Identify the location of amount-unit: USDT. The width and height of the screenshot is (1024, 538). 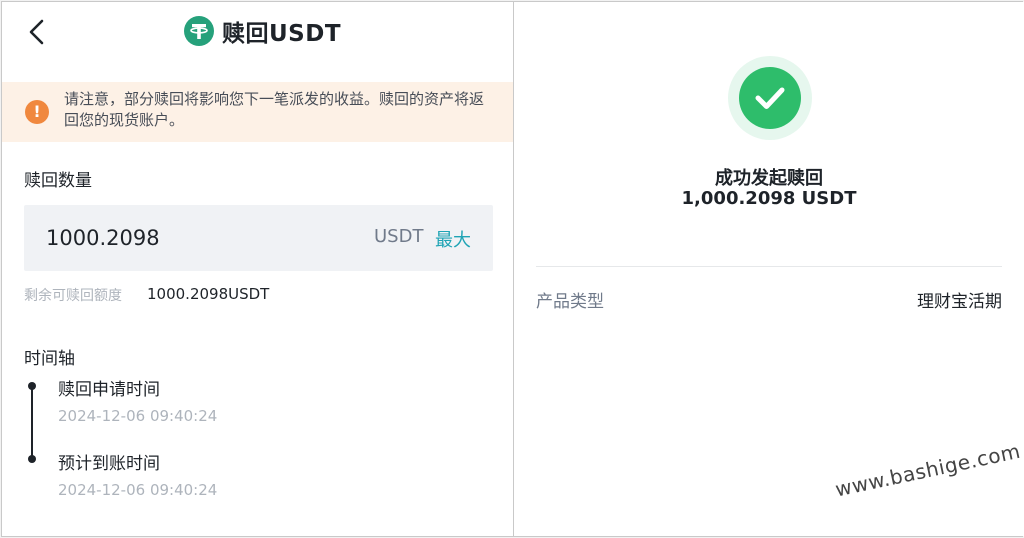
(399, 236).